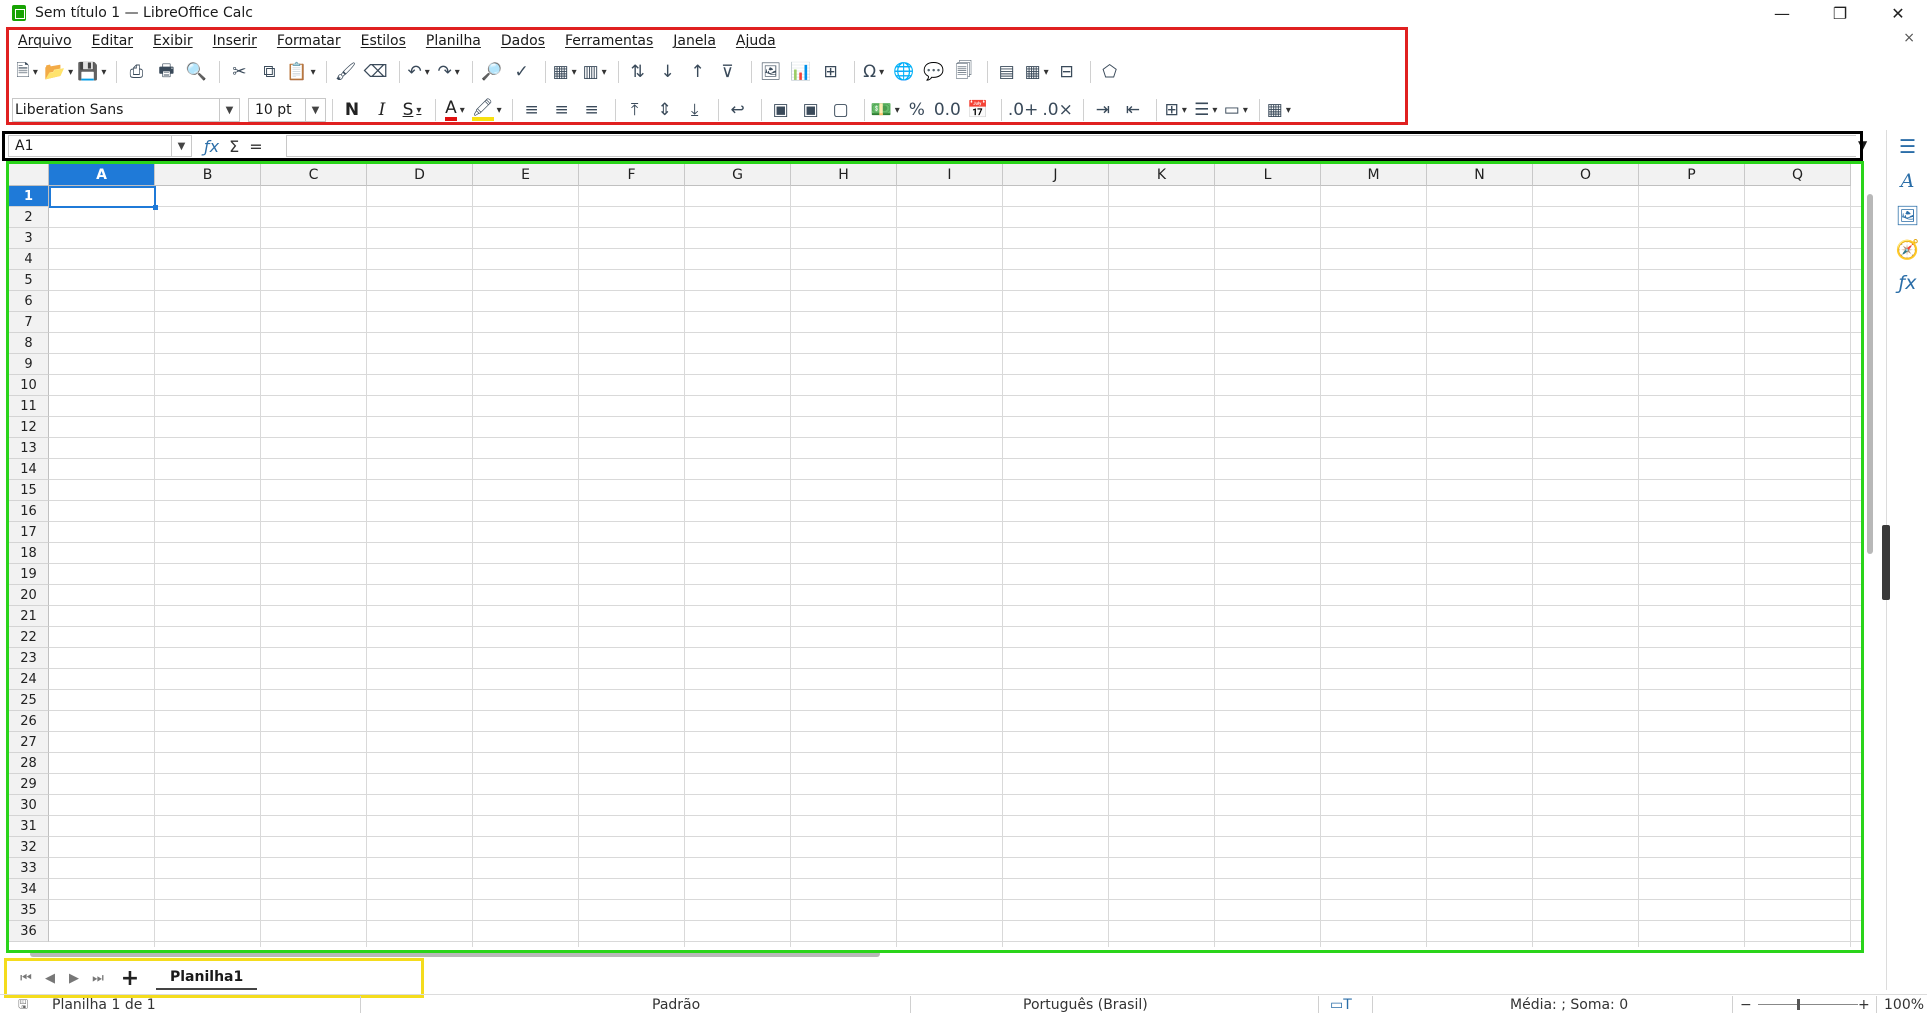 This screenshot has width=1927, height=1013. Describe the element at coordinates (58, 72) in the screenshot. I see `open-icon: 📂` at that location.